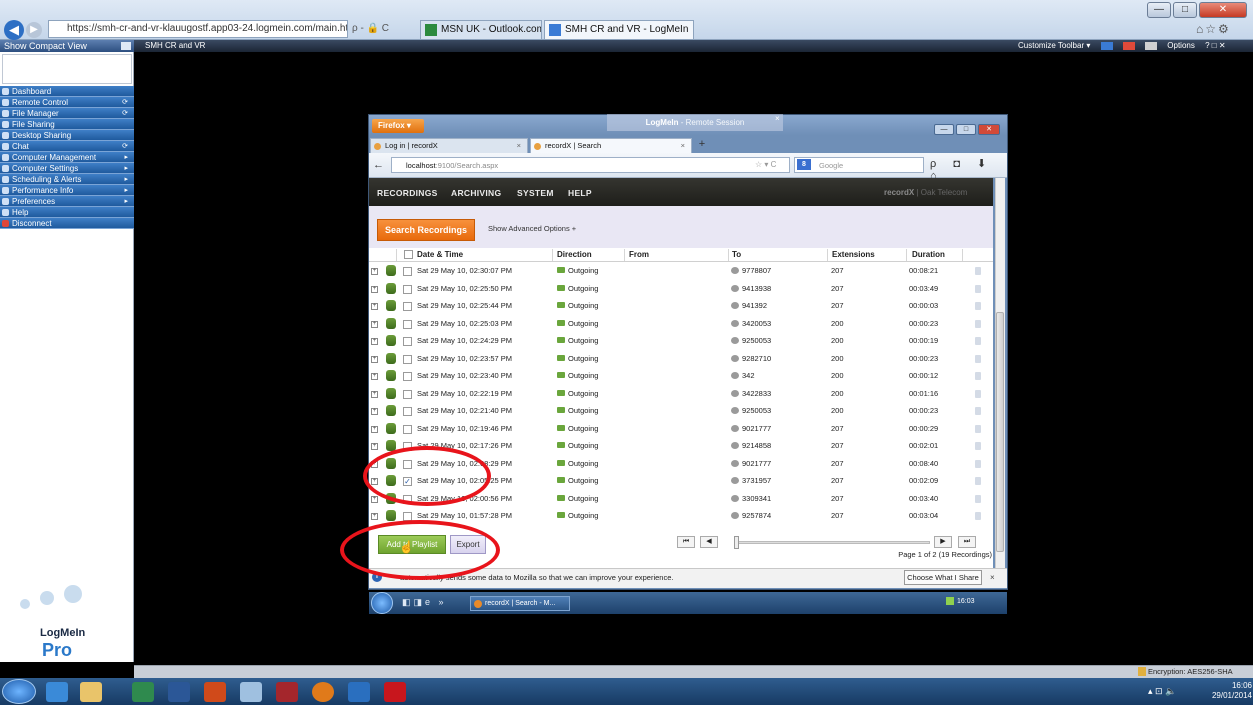 This screenshot has width=1253, height=705. What do you see at coordinates (639, 254) in the screenshot?
I see `col-from: From` at bounding box center [639, 254].